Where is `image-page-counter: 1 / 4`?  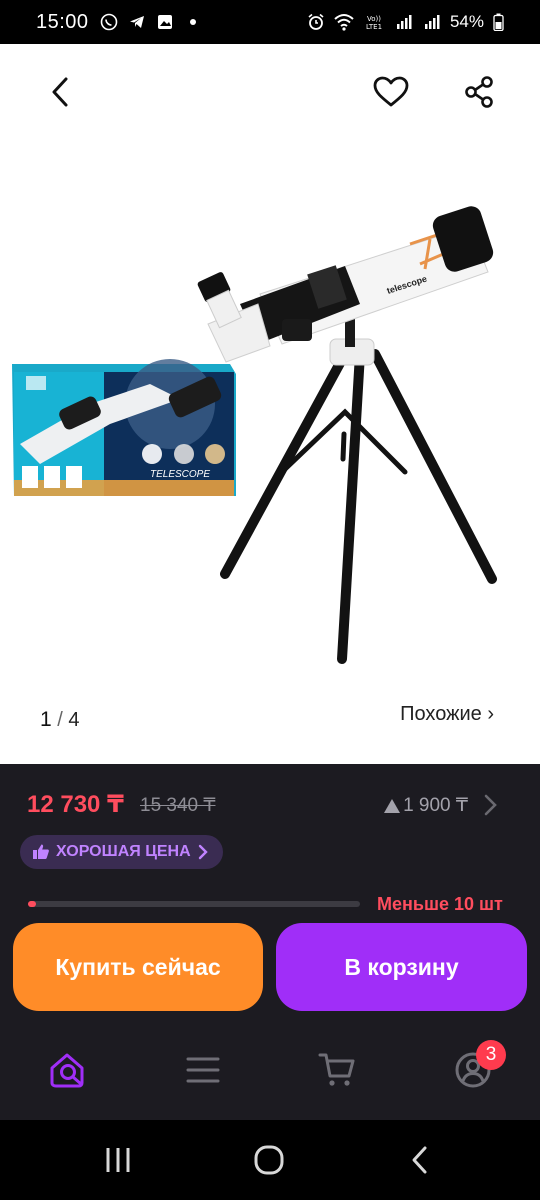
image-page-counter: 1 / 4 is located at coordinates (60, 720).